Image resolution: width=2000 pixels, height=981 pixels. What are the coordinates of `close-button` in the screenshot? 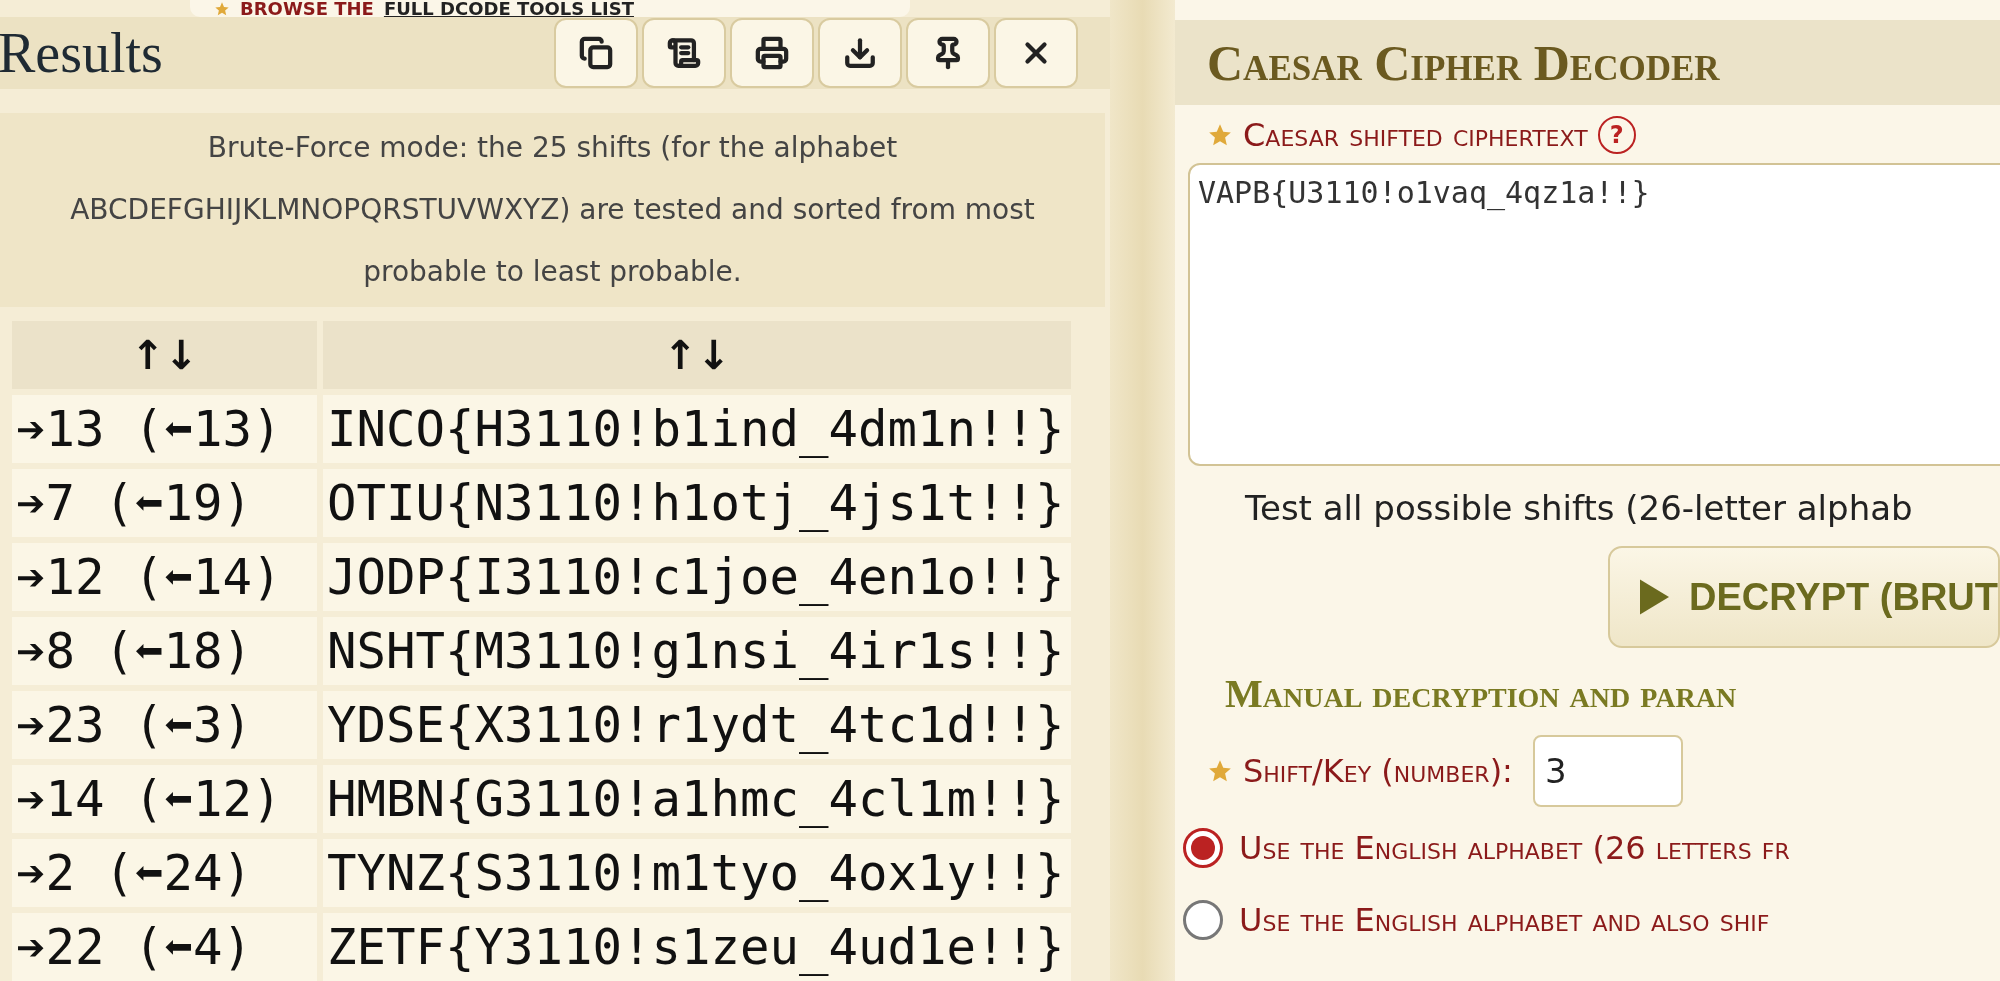 It's located at (1036, 53).